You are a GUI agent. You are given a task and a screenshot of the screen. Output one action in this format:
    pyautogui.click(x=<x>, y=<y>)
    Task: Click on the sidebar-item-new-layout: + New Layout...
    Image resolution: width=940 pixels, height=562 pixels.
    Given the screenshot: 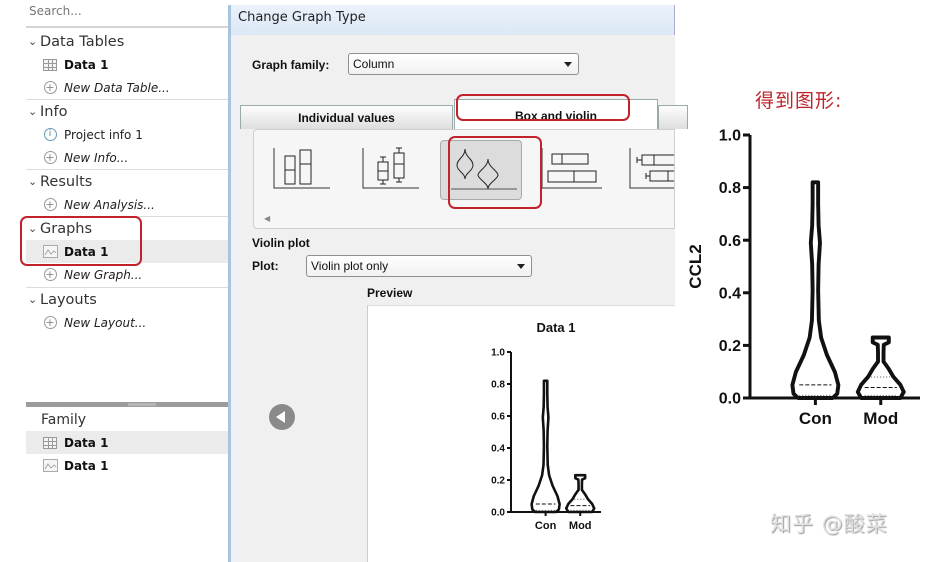 What is the action you would take?
    pyautogui.click(x=128, y=322)
    